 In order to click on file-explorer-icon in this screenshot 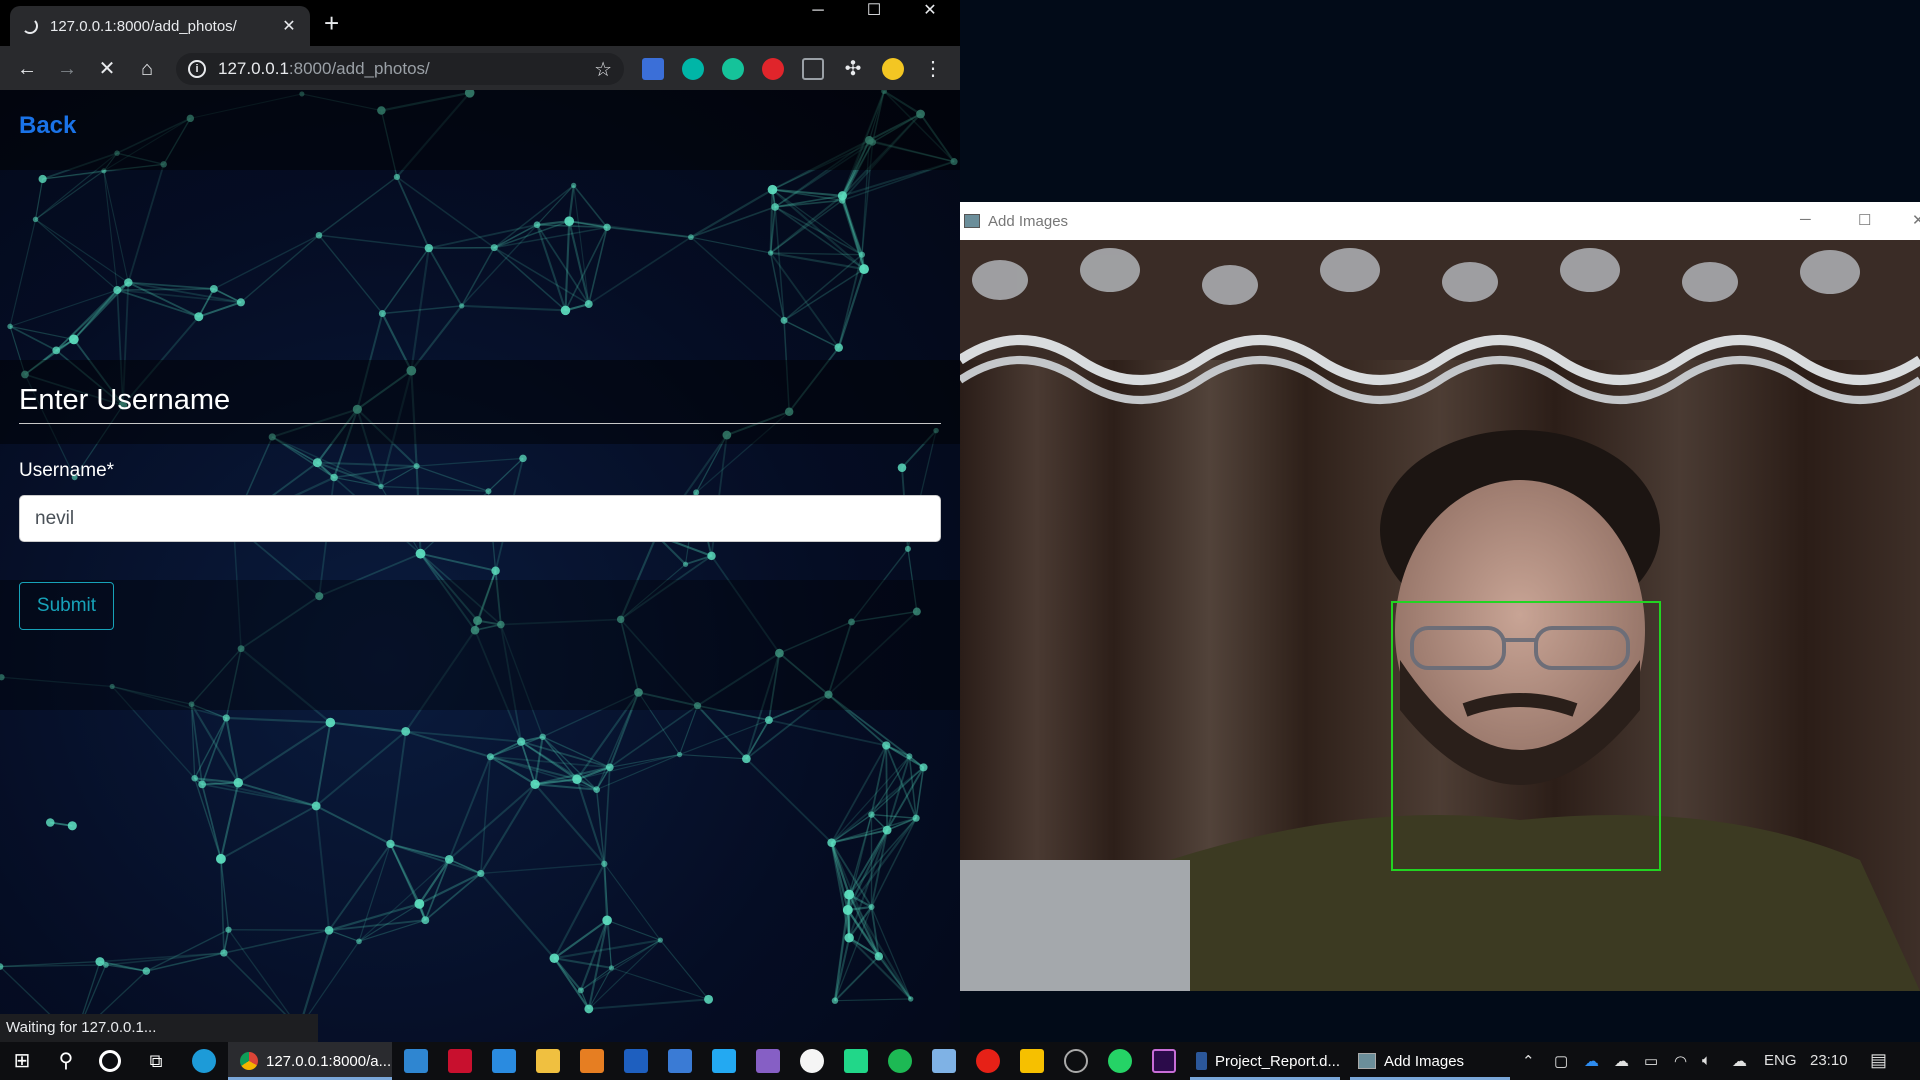, I will do `click(548, 1061)`.